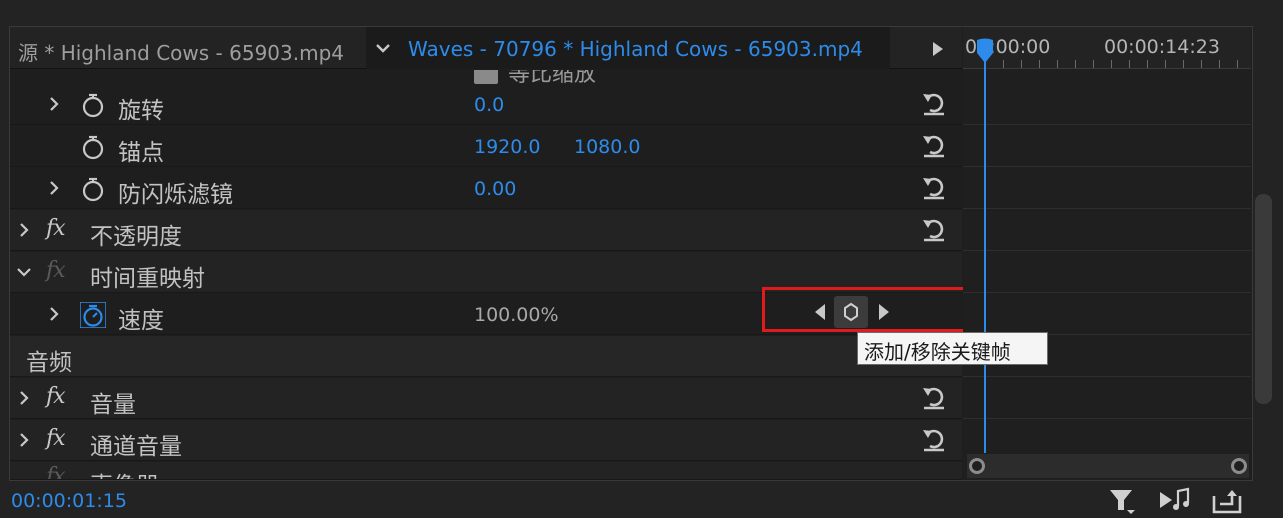 The width and height of the screenshot is (1283, 518). Describe the element at coordinates (175, 195) in the screenshot. I see `property-label: 防闪烁滤镜` at that location.